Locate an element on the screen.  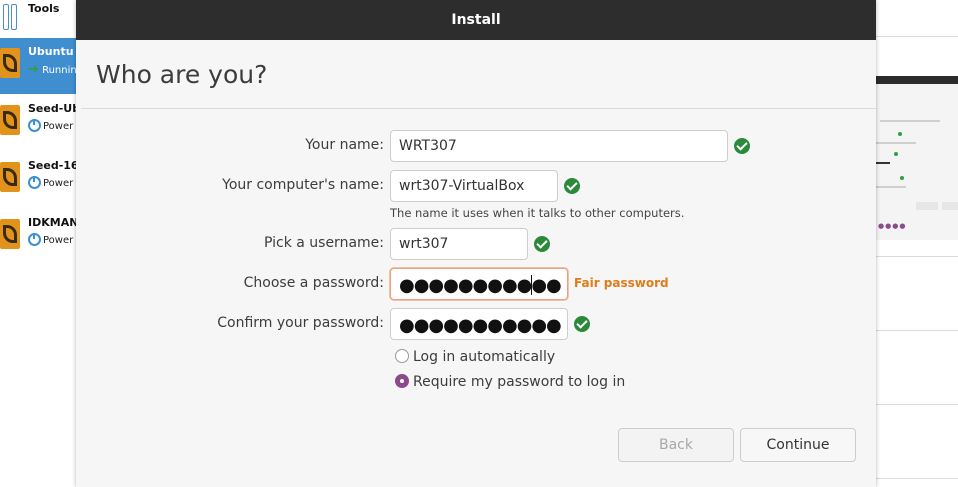
vm-item-seed-16: Seed-16 Power is located at coordinates (40, 180).